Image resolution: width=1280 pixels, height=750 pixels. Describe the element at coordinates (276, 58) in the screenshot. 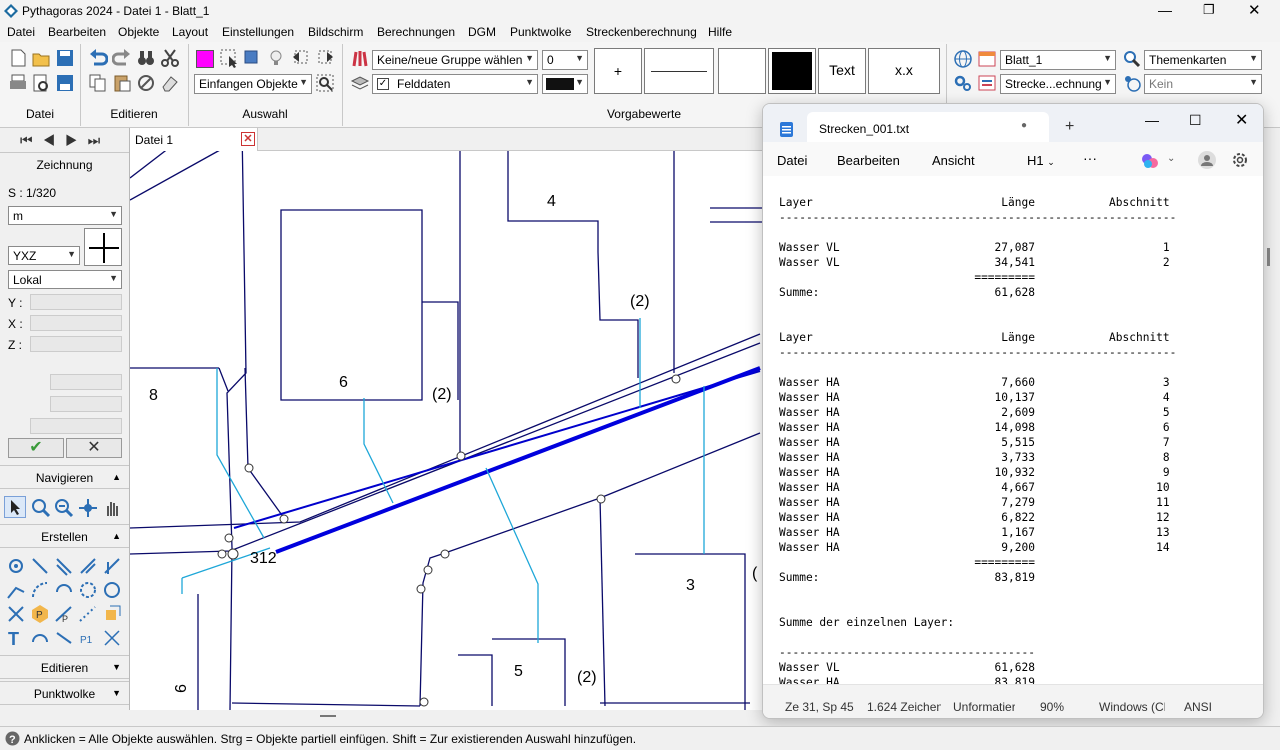

I see `select-lightbulb-icon` at that location.